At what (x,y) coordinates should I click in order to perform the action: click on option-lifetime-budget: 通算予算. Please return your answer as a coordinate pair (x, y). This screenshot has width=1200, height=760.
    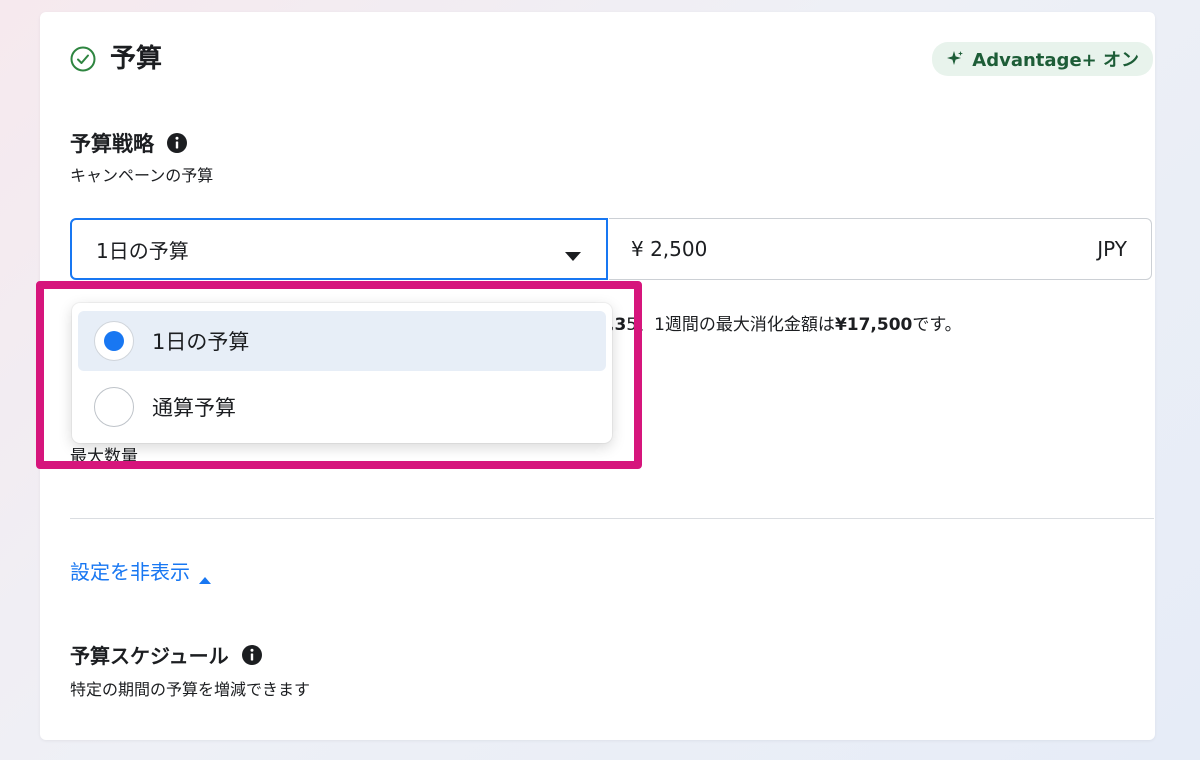
    Looking at the image, I should click on (342, 407).